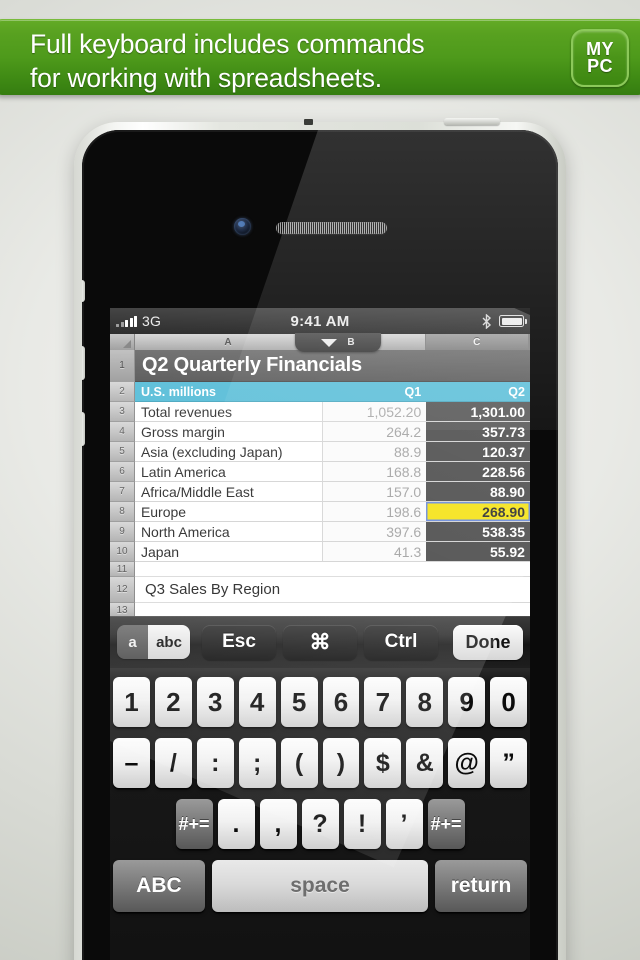 The width and height of the screenshot is (640, 960). I want to click on row-header-11: 11, so click(122, 569).